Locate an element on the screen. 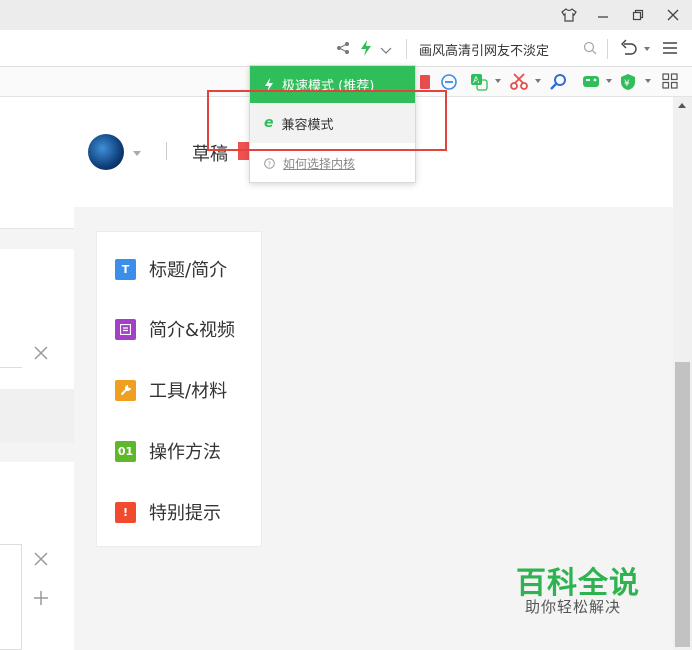 The width and height of the screenshot is (692, 650). menu-item-label: 标题/简介 is located at coordinates (188, 270).